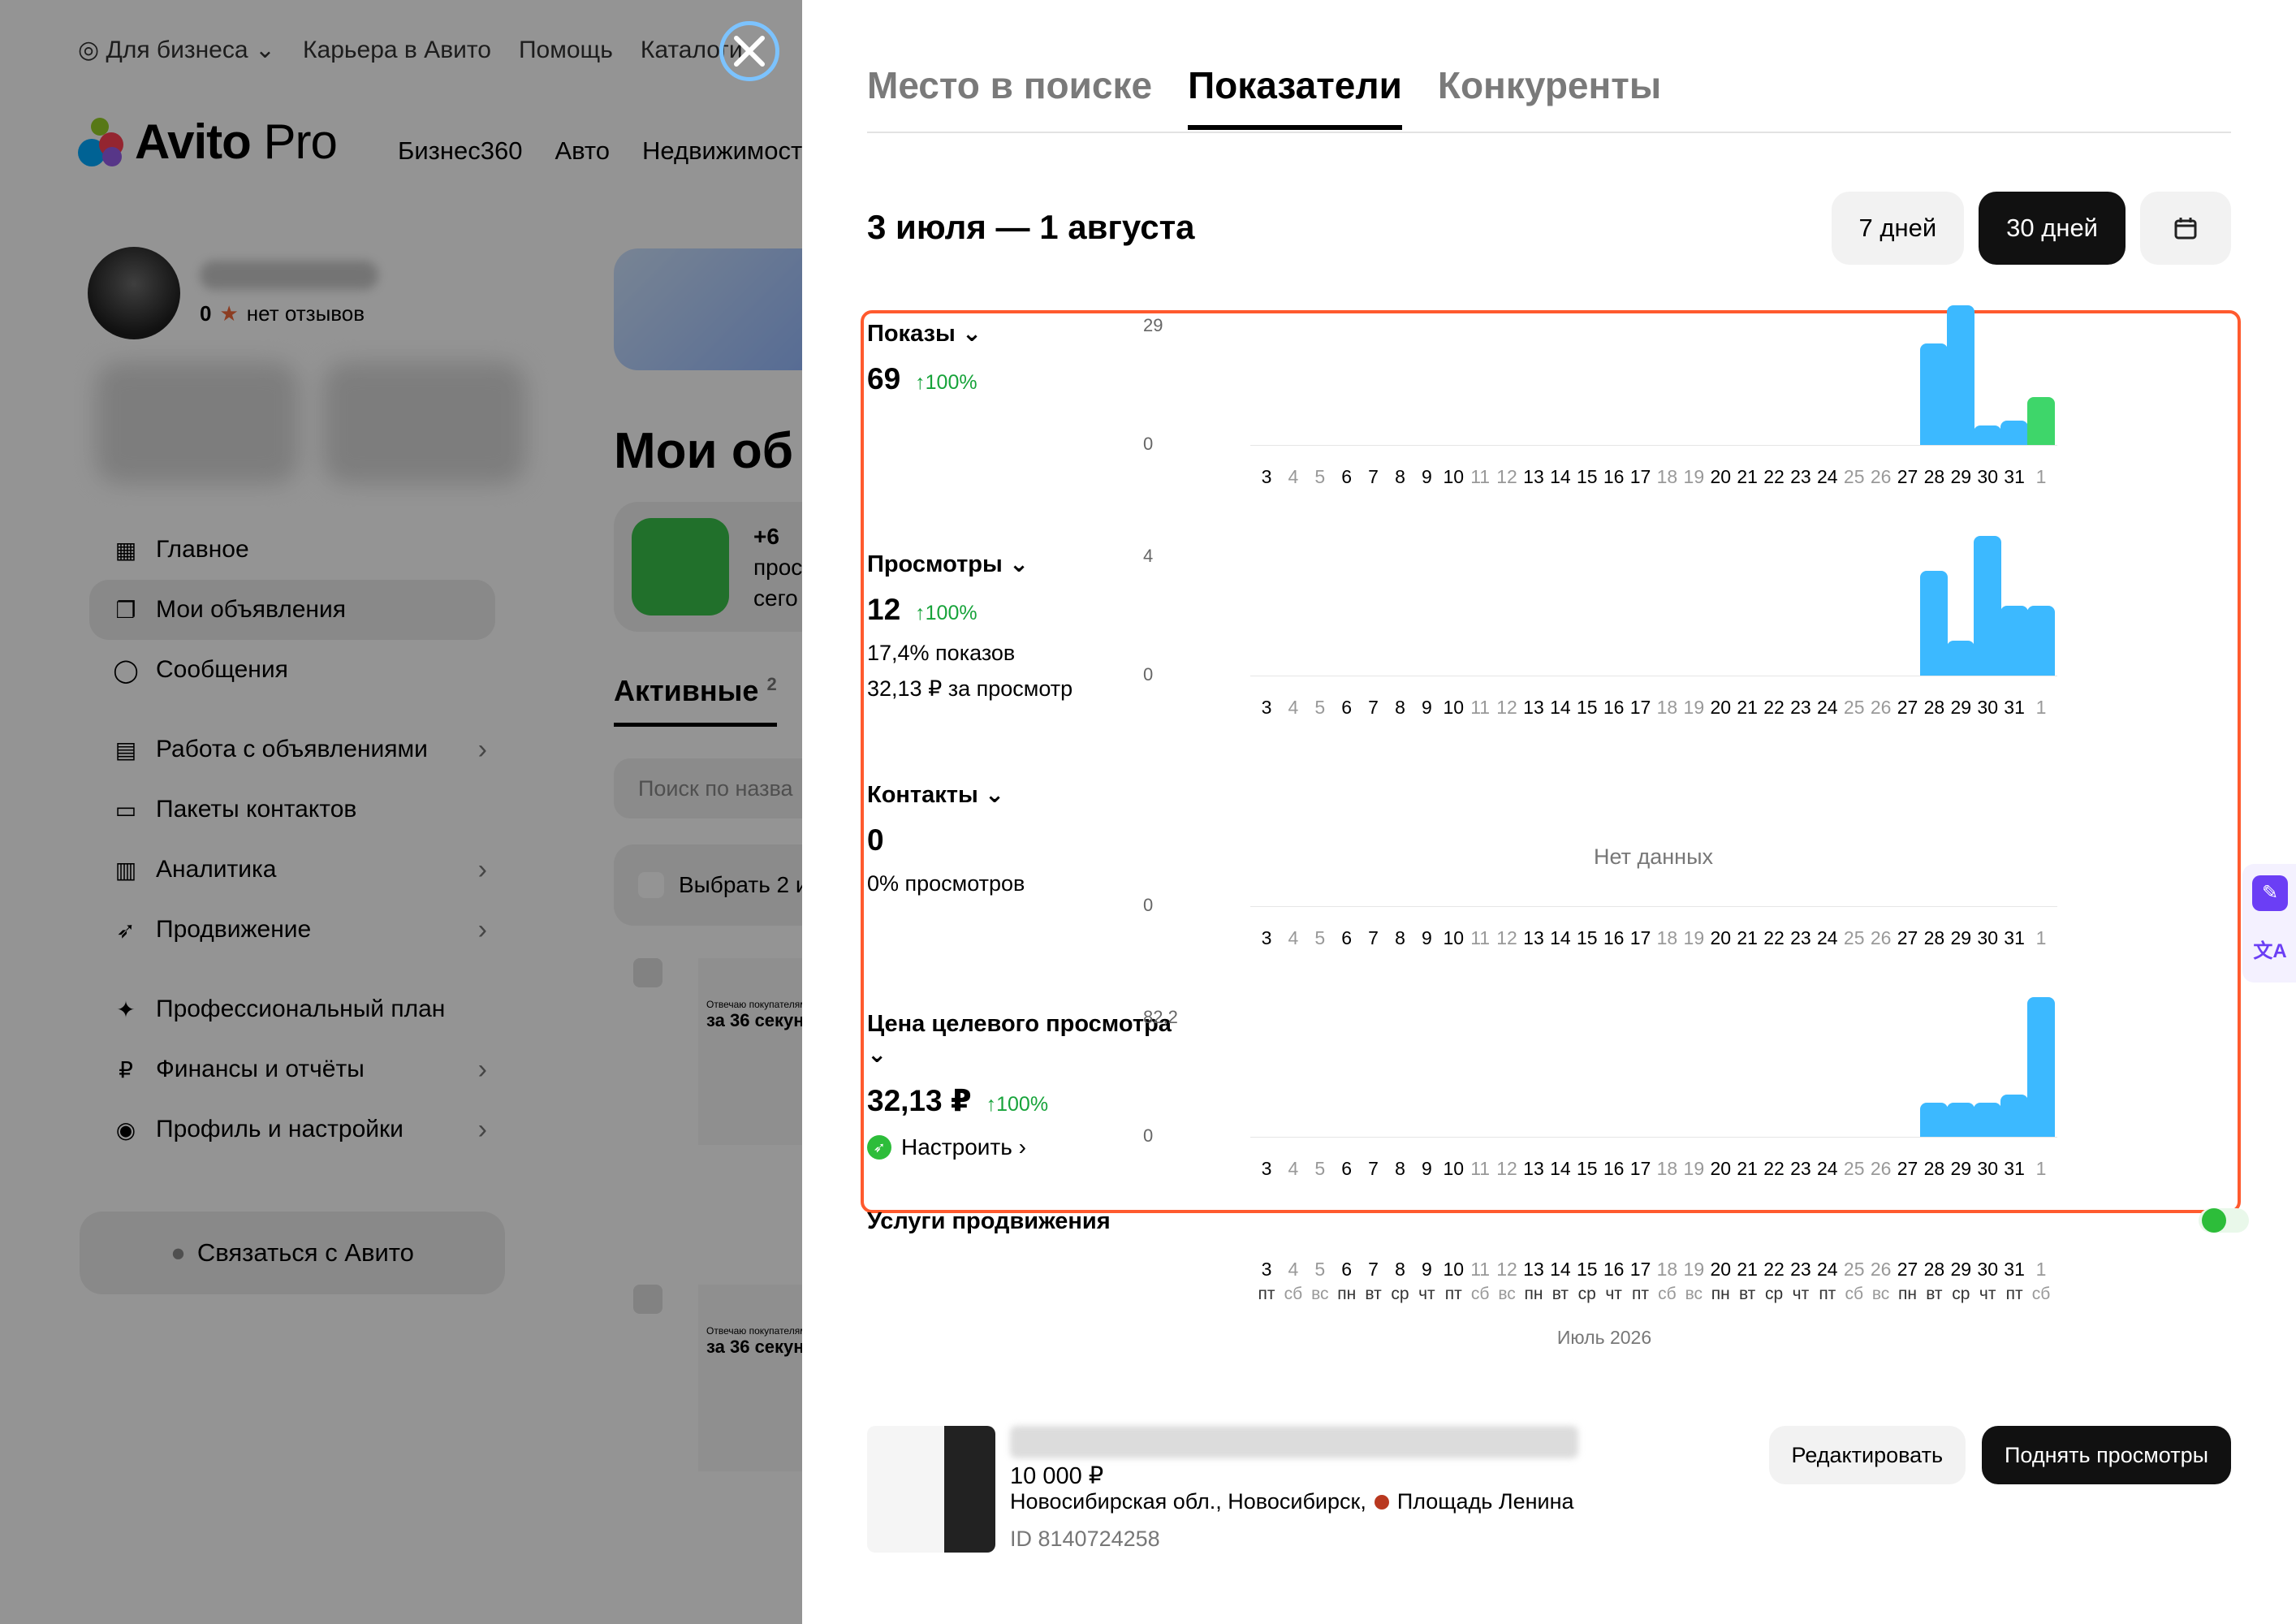  Describe the element at coordinates (919, 1100) in the screenshot. I see `metric-price-value: 32,13 ₽` at that location.